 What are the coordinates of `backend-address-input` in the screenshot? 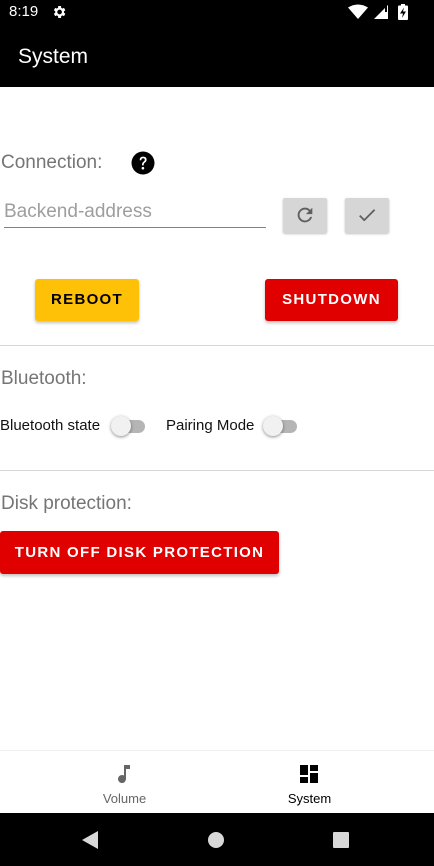 It's located at (135, 212).